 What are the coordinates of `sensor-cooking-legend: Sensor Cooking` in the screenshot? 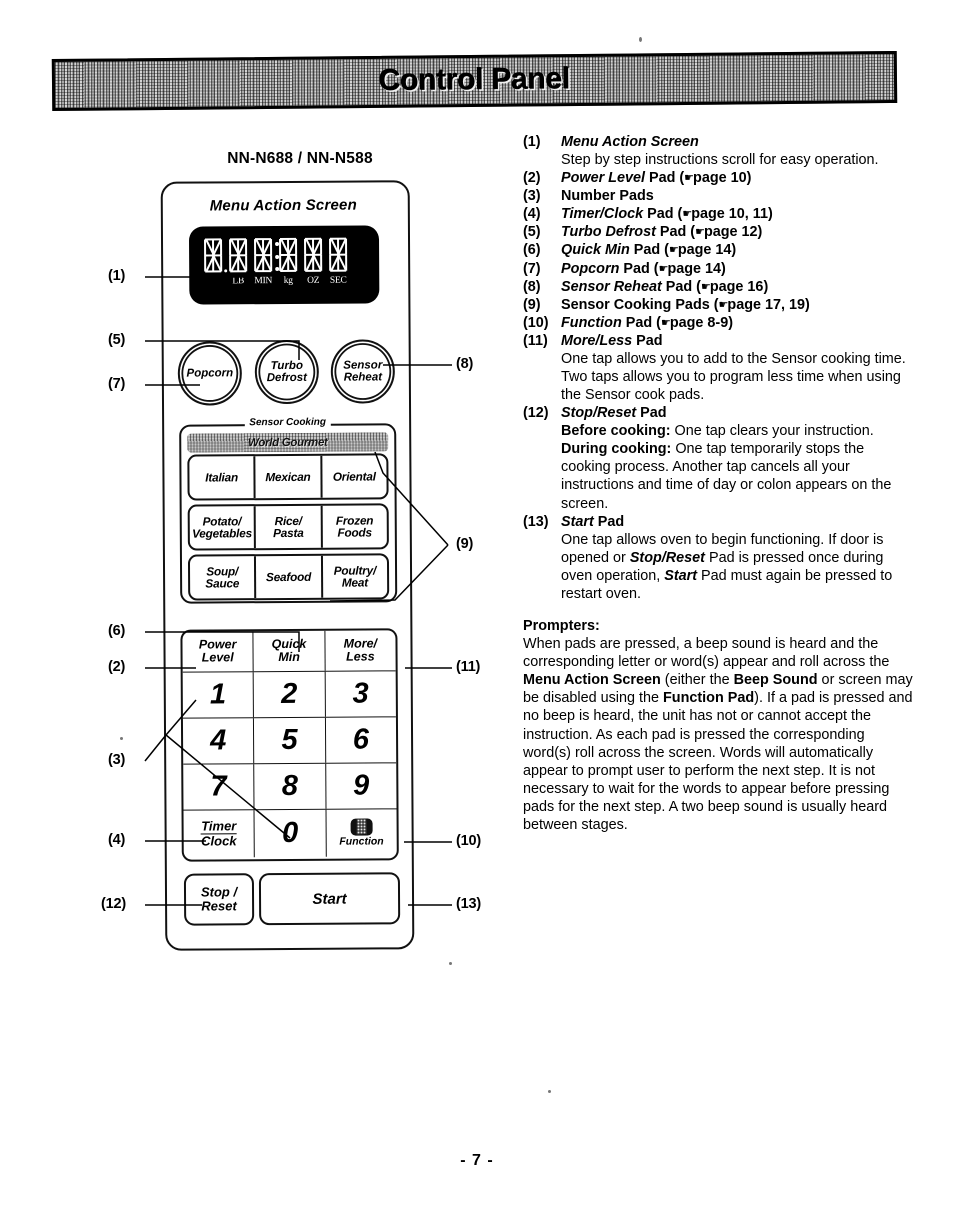 It's located at (288, 422).